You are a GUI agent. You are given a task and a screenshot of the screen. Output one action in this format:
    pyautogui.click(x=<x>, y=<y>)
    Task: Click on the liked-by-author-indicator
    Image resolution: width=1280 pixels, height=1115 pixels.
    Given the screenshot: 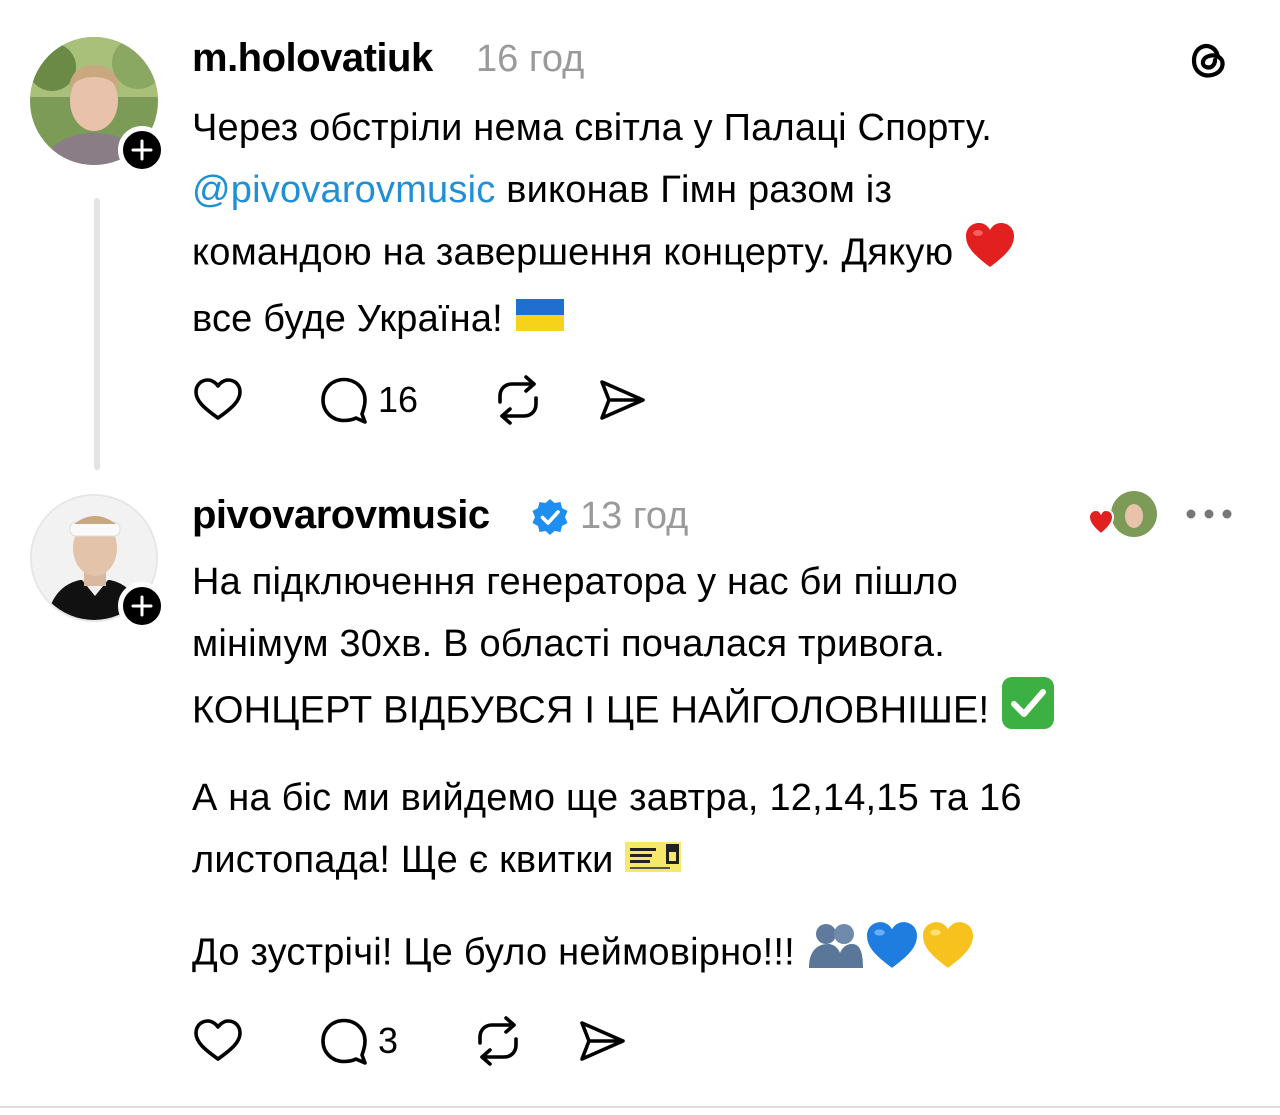 What is the action you would take?
    pyautogui.click(x=1123, y=515)
    